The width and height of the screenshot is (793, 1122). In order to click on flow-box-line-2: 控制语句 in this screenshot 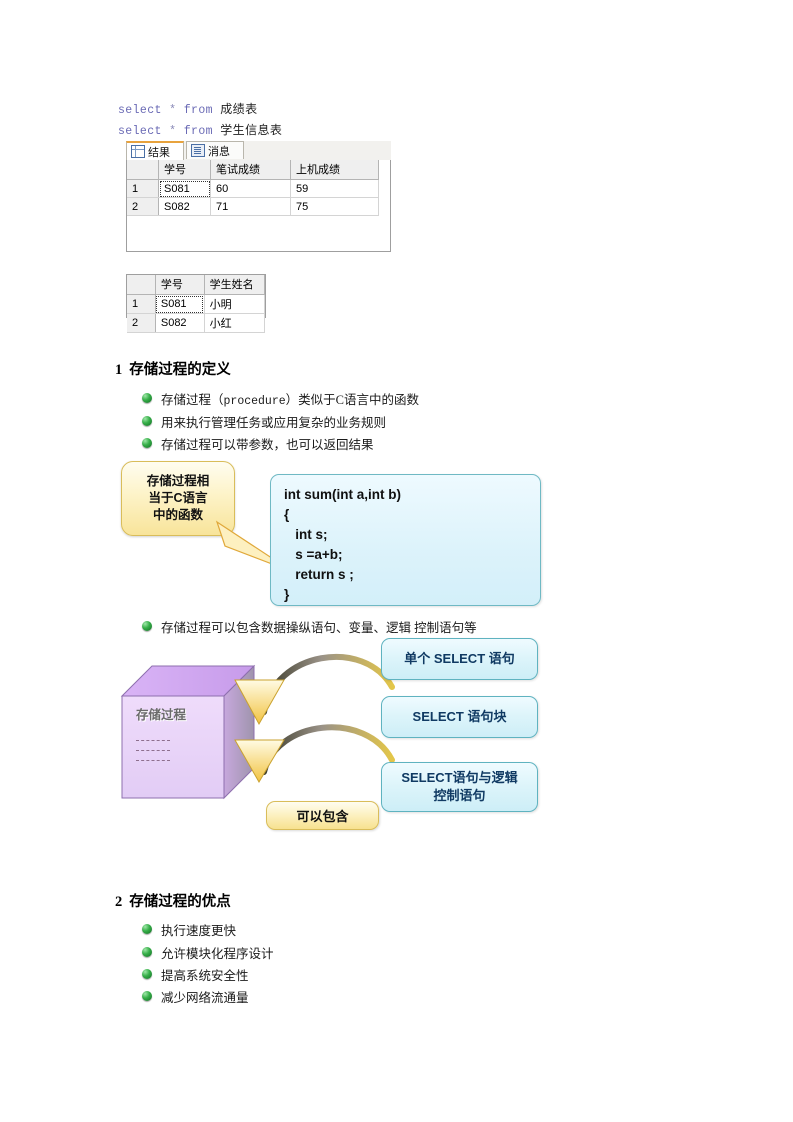, I will do `click(459, 795)`.